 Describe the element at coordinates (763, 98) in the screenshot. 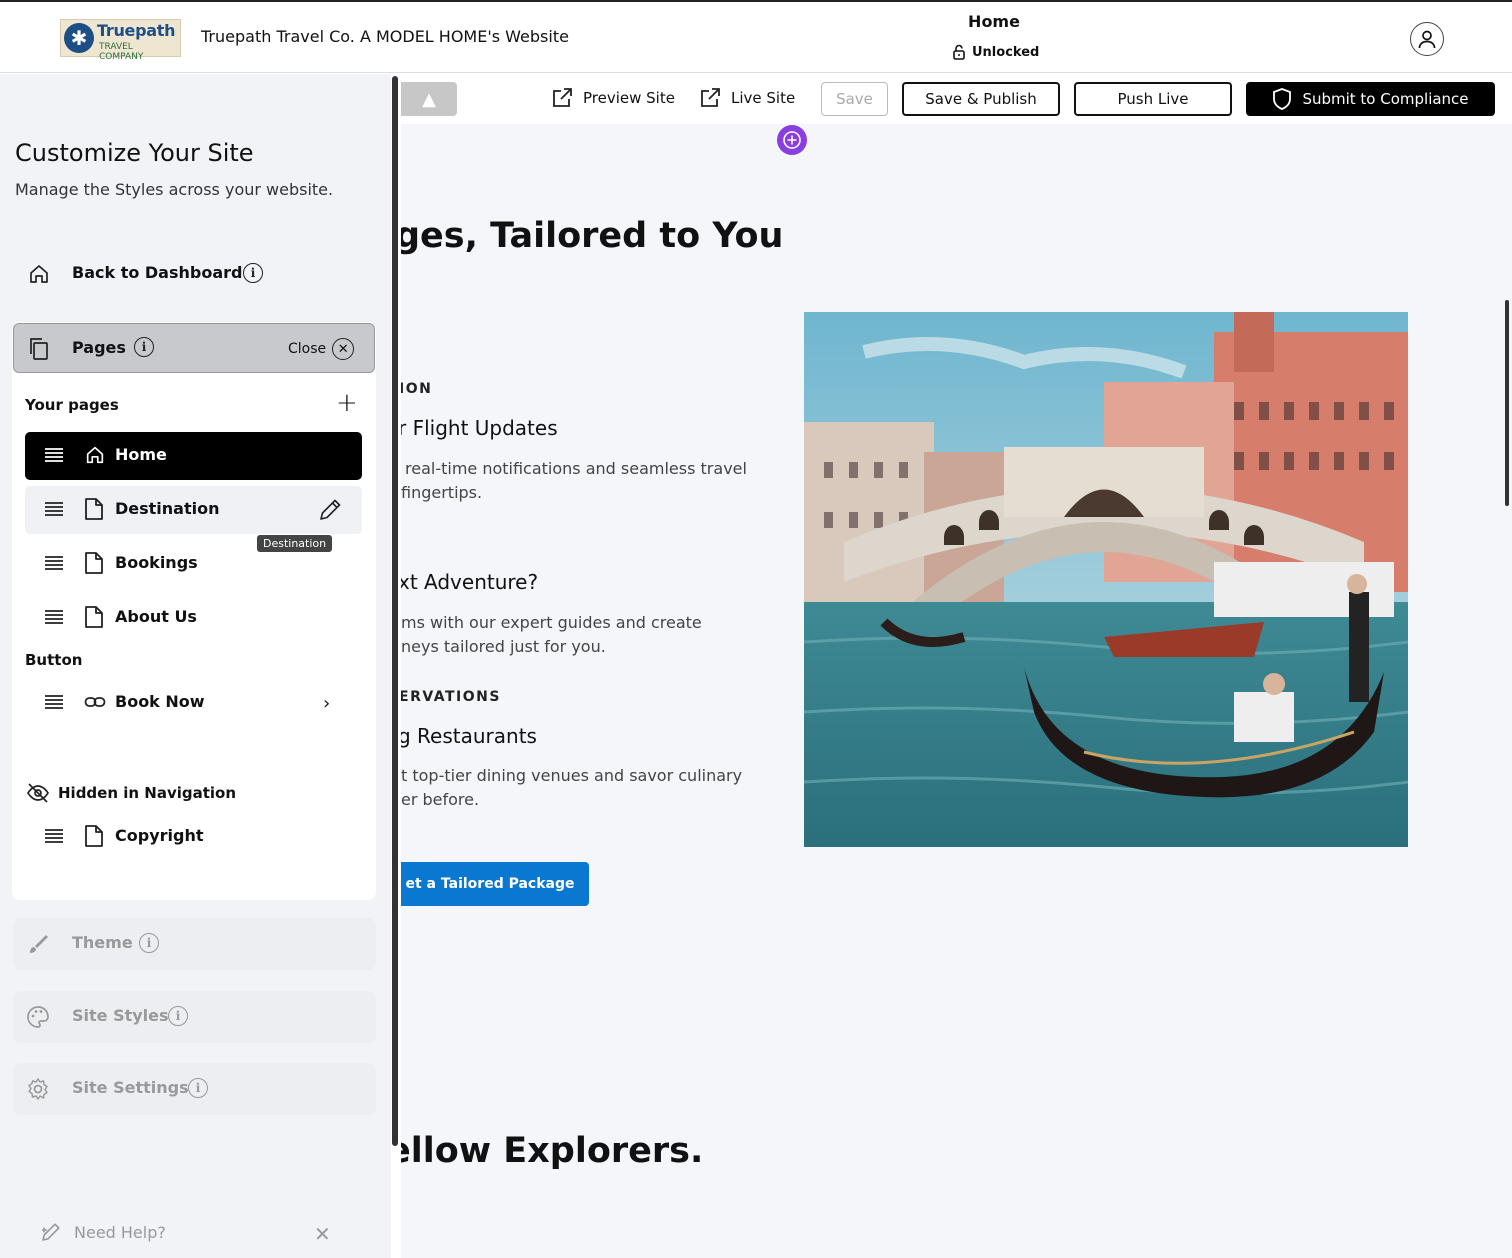

I see `live-site-label: Live Site` at that location.